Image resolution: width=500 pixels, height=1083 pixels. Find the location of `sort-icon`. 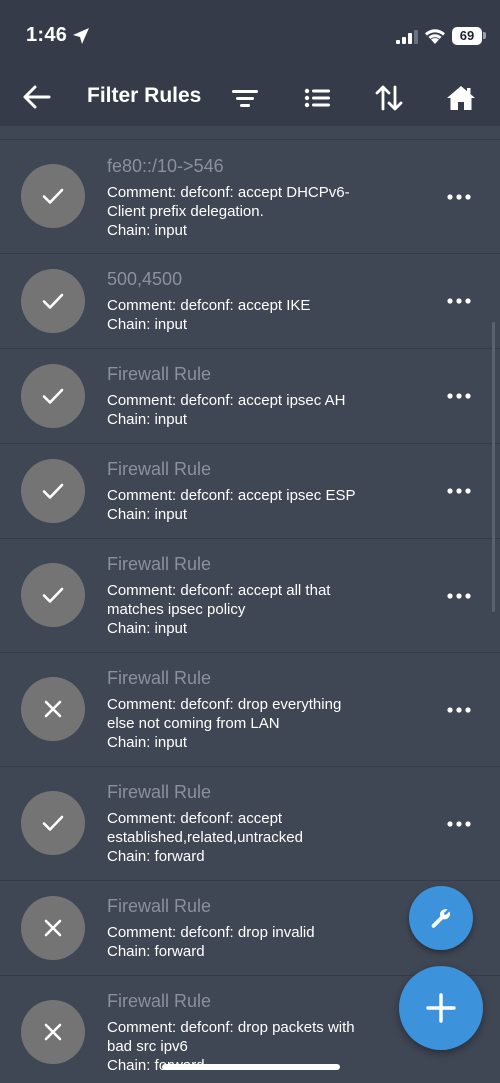

sort-icon is located at coordinates (389, 98).